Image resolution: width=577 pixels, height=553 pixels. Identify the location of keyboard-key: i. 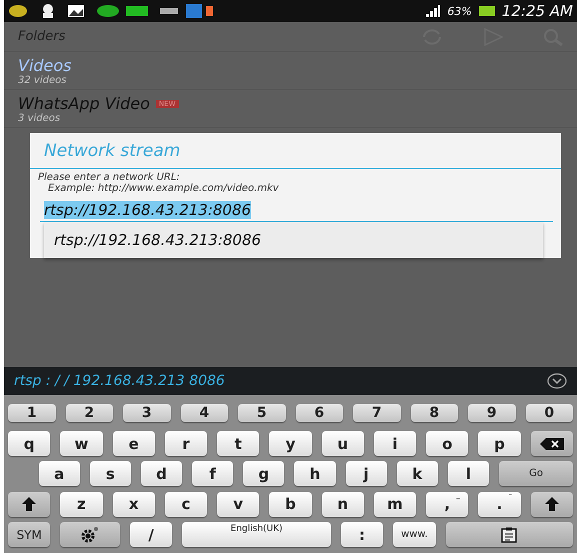
(395, 443).